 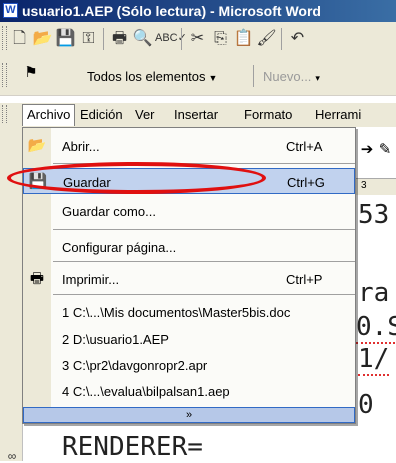 What do you see at coordinates (375, 186) in the screenshot?
I see `horizontal-ruler: 3` at bounding box center [375, 186].